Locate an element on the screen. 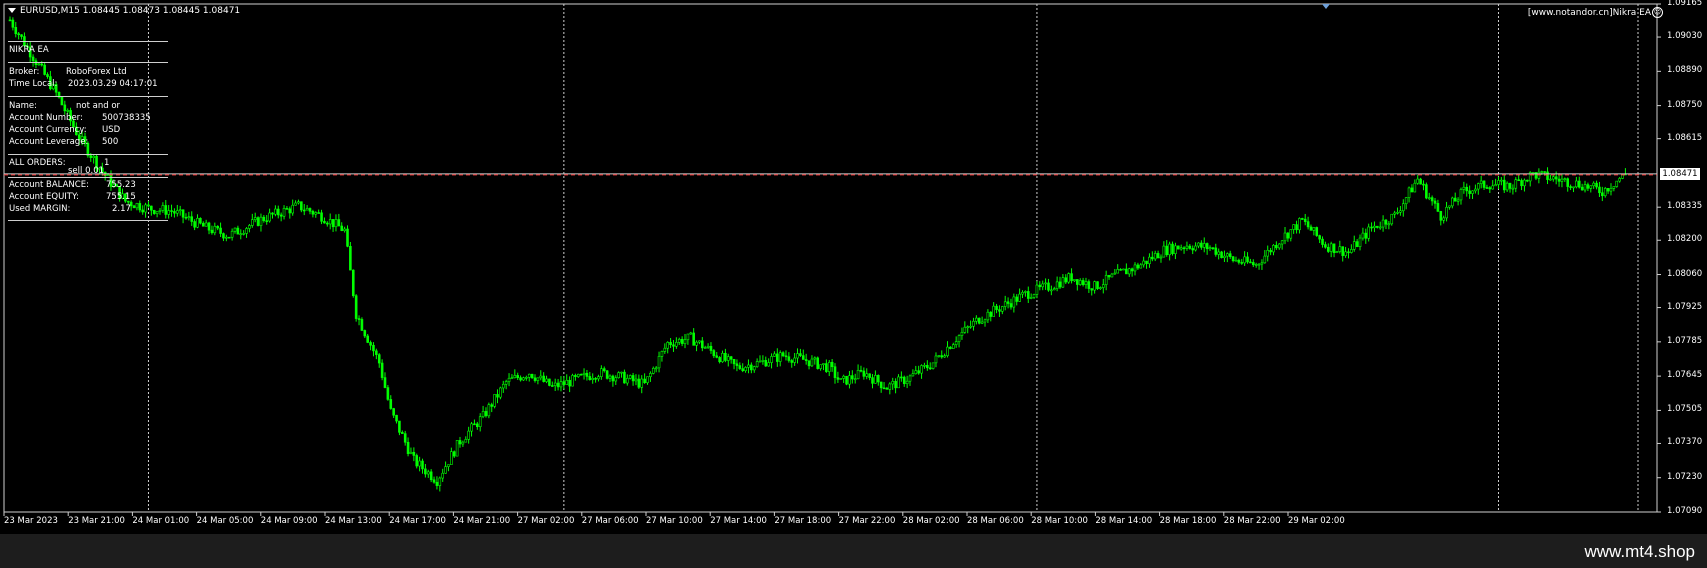 This screenshot has height=568, width=1707. x-tick-label: 27 Mar 14:00 is located at coordinates (738, 521).